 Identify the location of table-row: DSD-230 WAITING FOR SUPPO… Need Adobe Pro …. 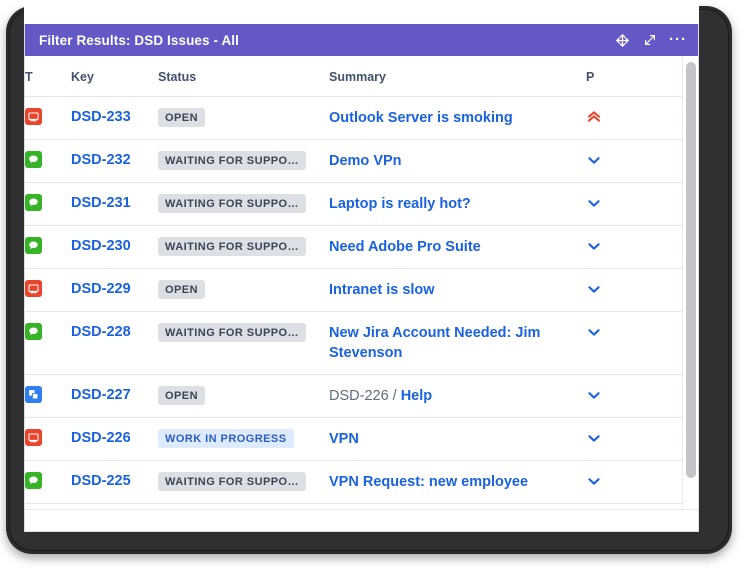
(354, 247).